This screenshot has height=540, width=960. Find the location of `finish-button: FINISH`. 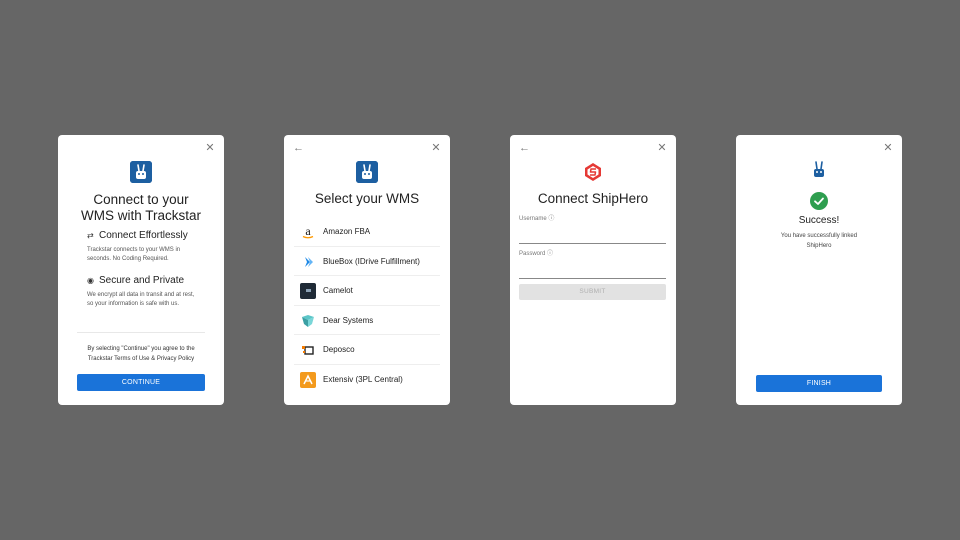

finish-button: FINISH is located at coordinates (819, 383).